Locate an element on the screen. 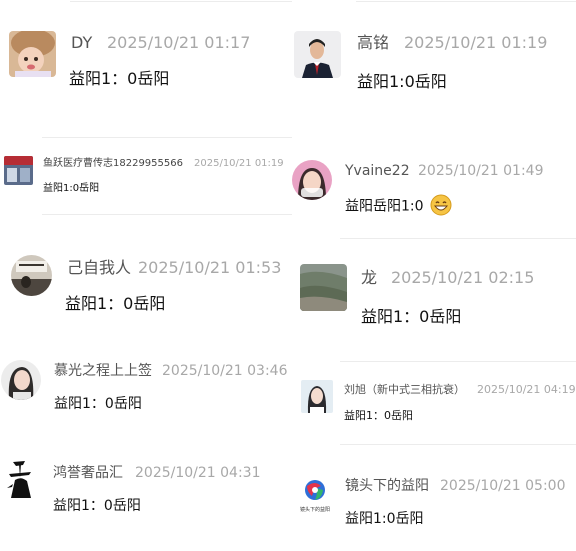 Image resolution: width=576 pixels, height=551 pixels. landscape-avatar-image is located at coordinates (323, 287).